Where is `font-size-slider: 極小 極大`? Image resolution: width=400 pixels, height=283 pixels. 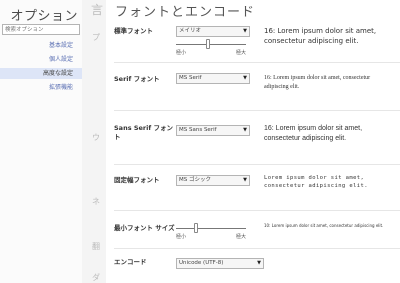 font-size-slider: 極小 極大 is located at coordinates (211, 47).